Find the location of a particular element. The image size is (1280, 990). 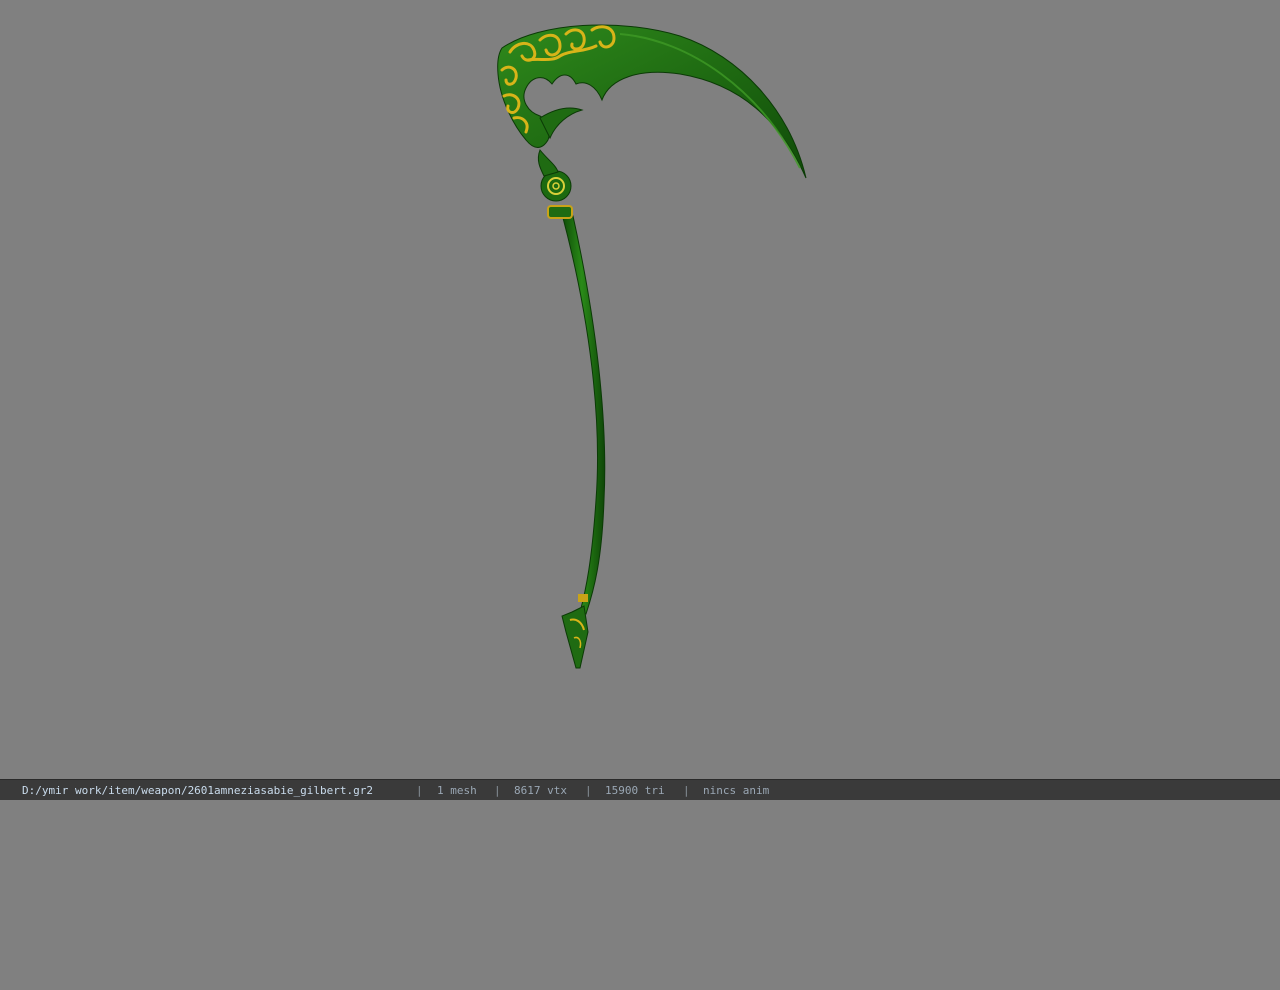

mesh-count: 1 mesh is located at coordinates (457, 790).